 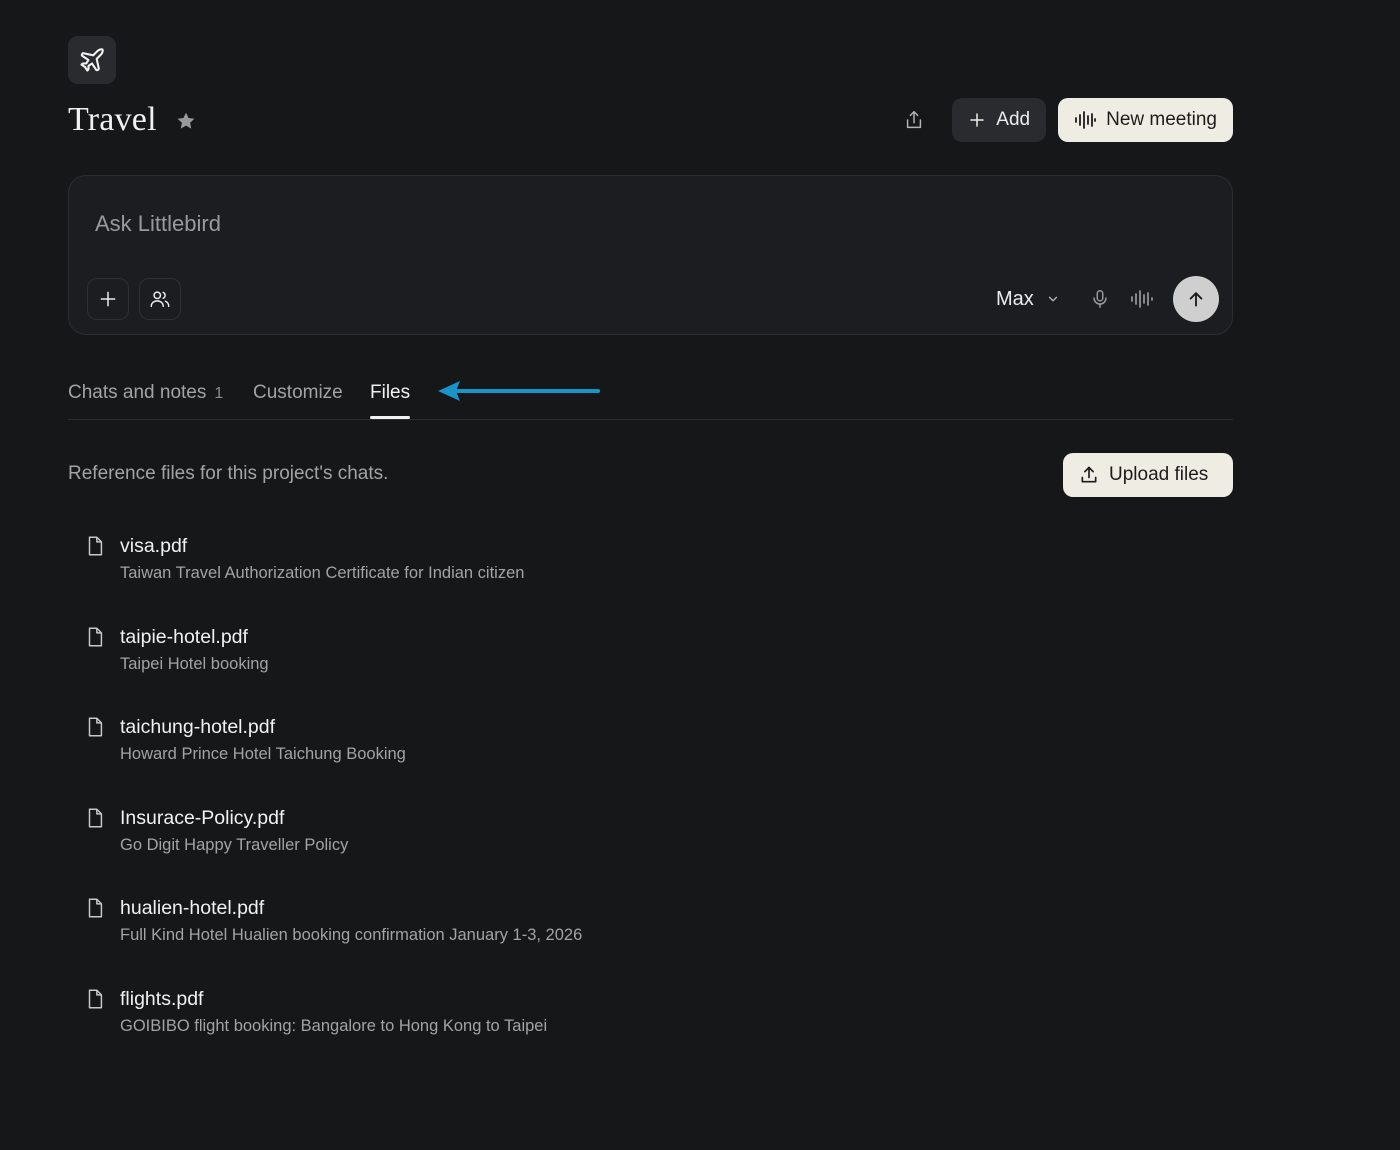 What do you see at coordinates (519, 391) in the screenshot?
I see `annotation-arrow-icon` at bounding box center [519, 391].